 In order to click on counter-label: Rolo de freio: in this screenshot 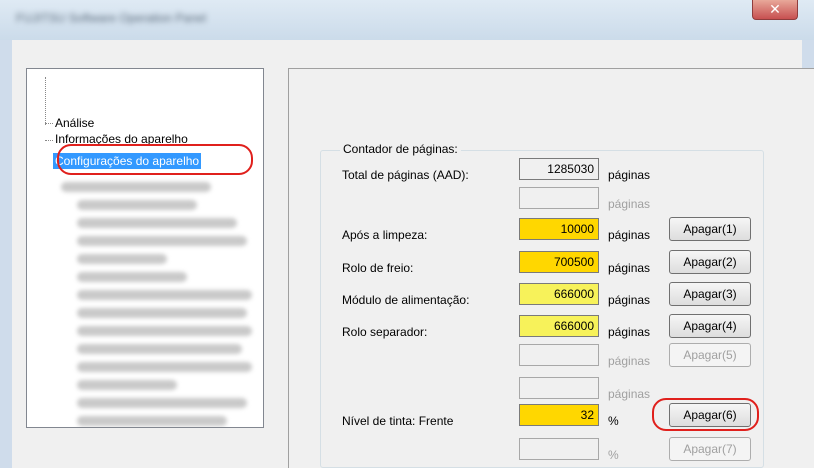, I will do `click(378, 268)`.